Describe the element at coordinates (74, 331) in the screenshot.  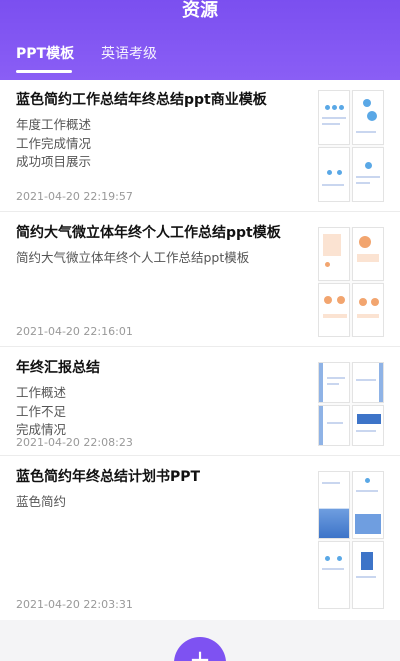
I see `item-date: 2021-04-20 22:16:01` at that location.